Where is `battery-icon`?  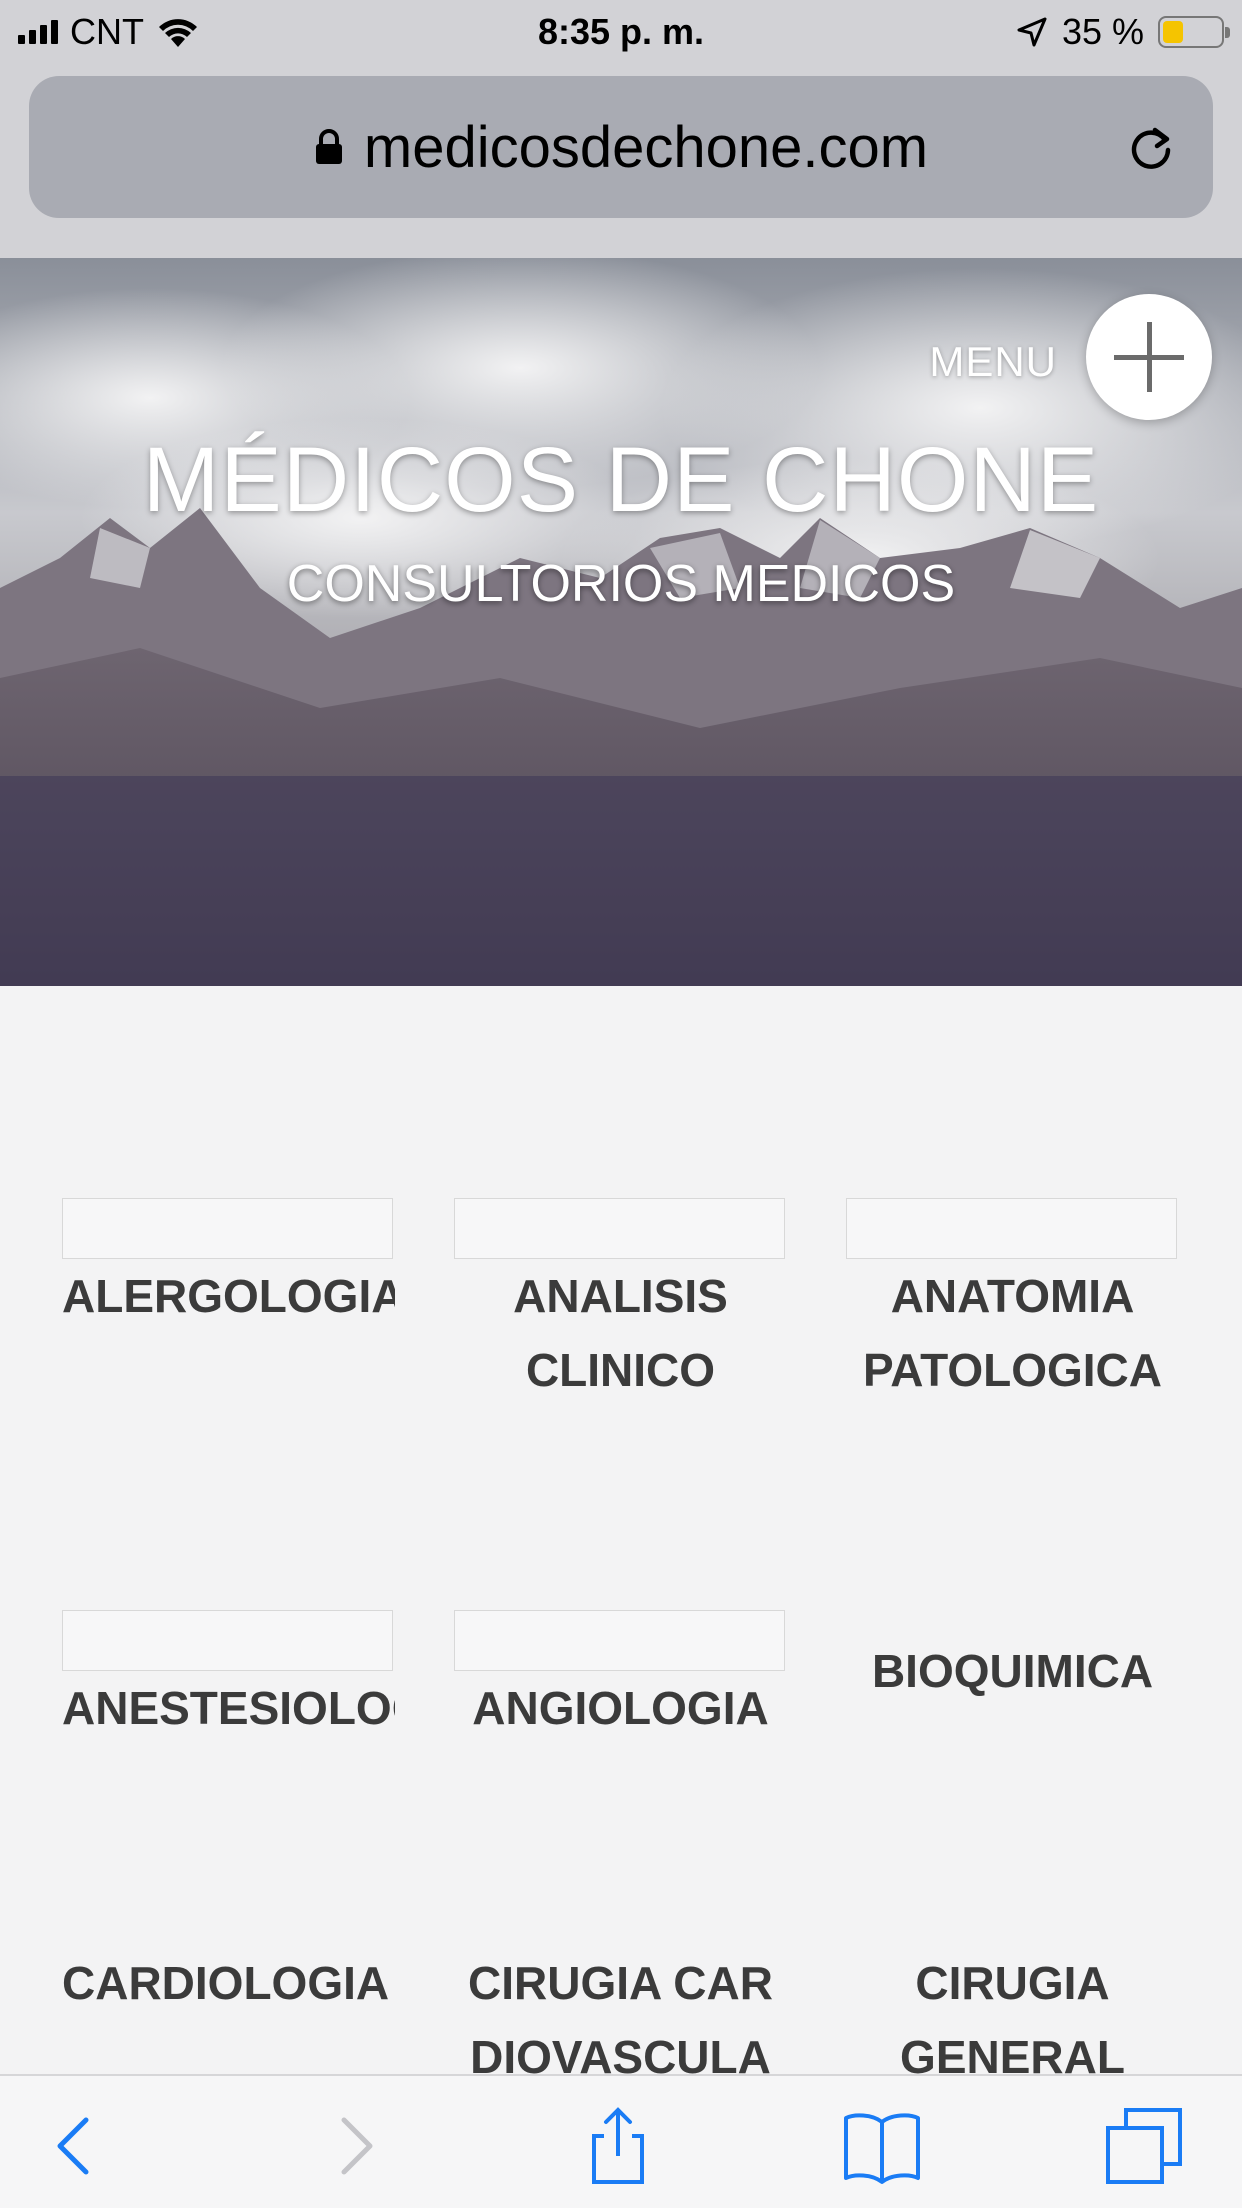
battery-icon is located at coordinates (1194, 32).